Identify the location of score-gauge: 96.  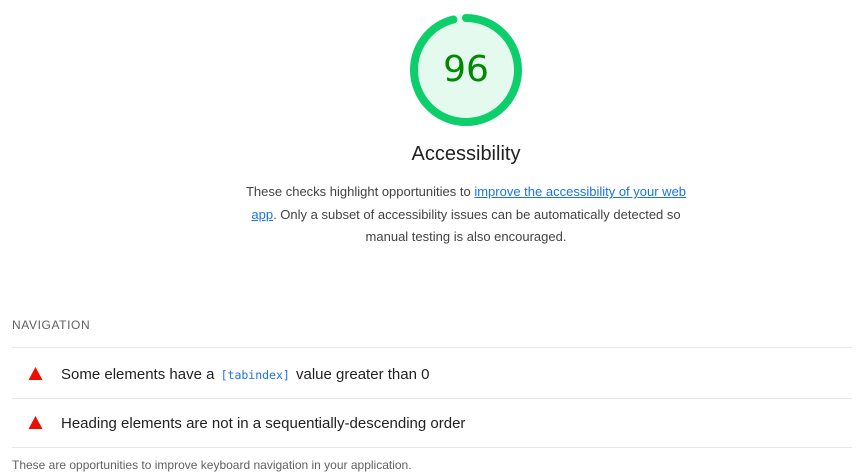
(466, 70).